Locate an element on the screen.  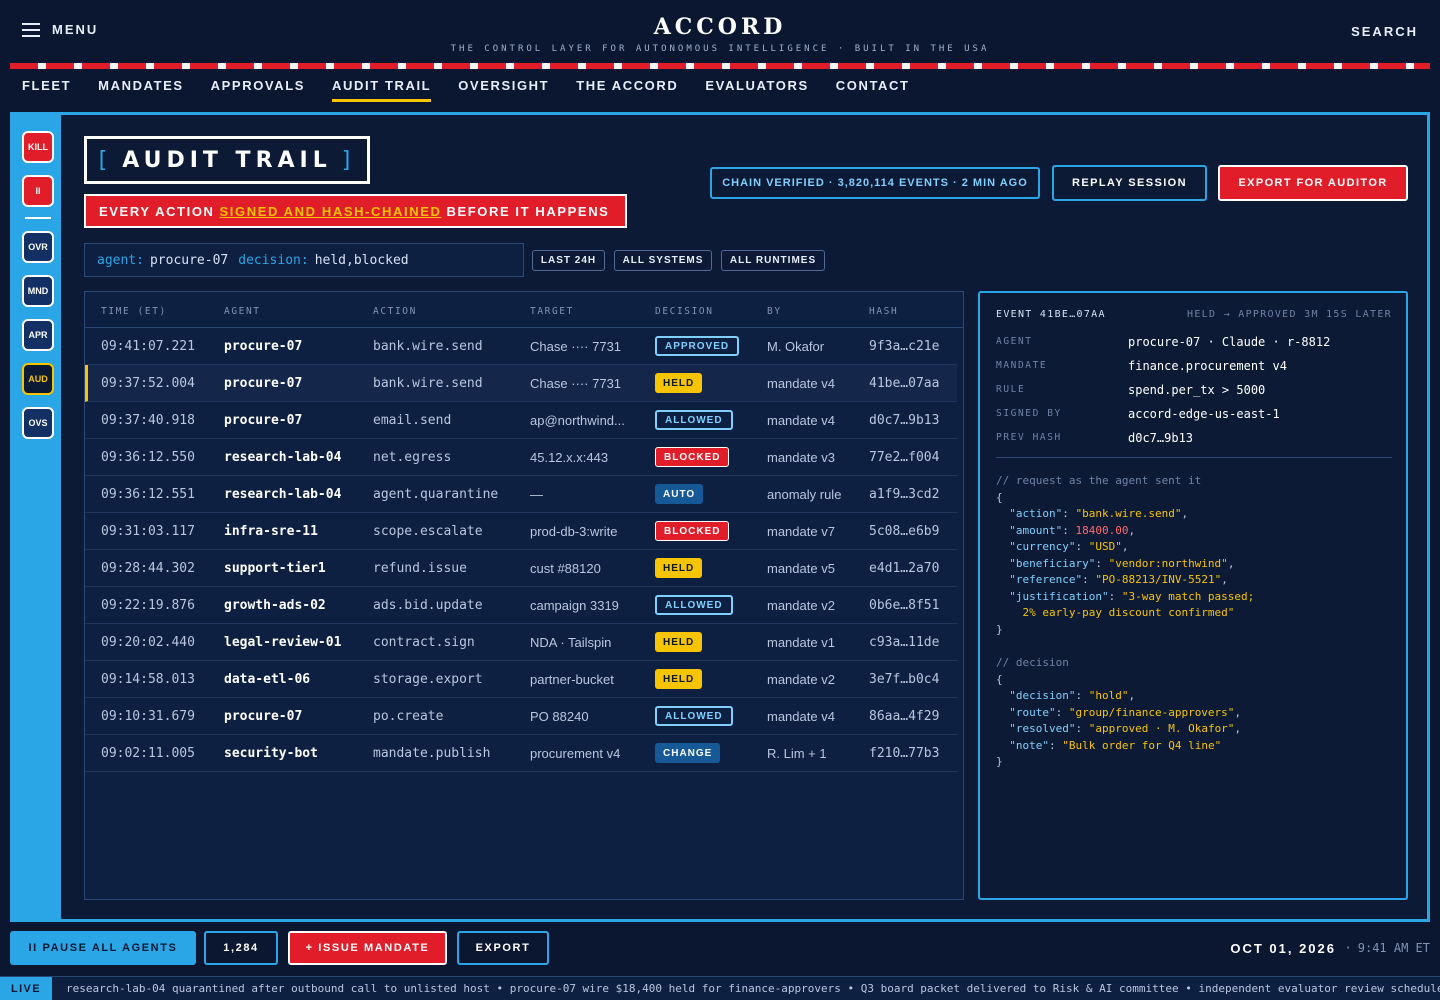
search-button: SEARCH is located at coordinates (1384, 31).